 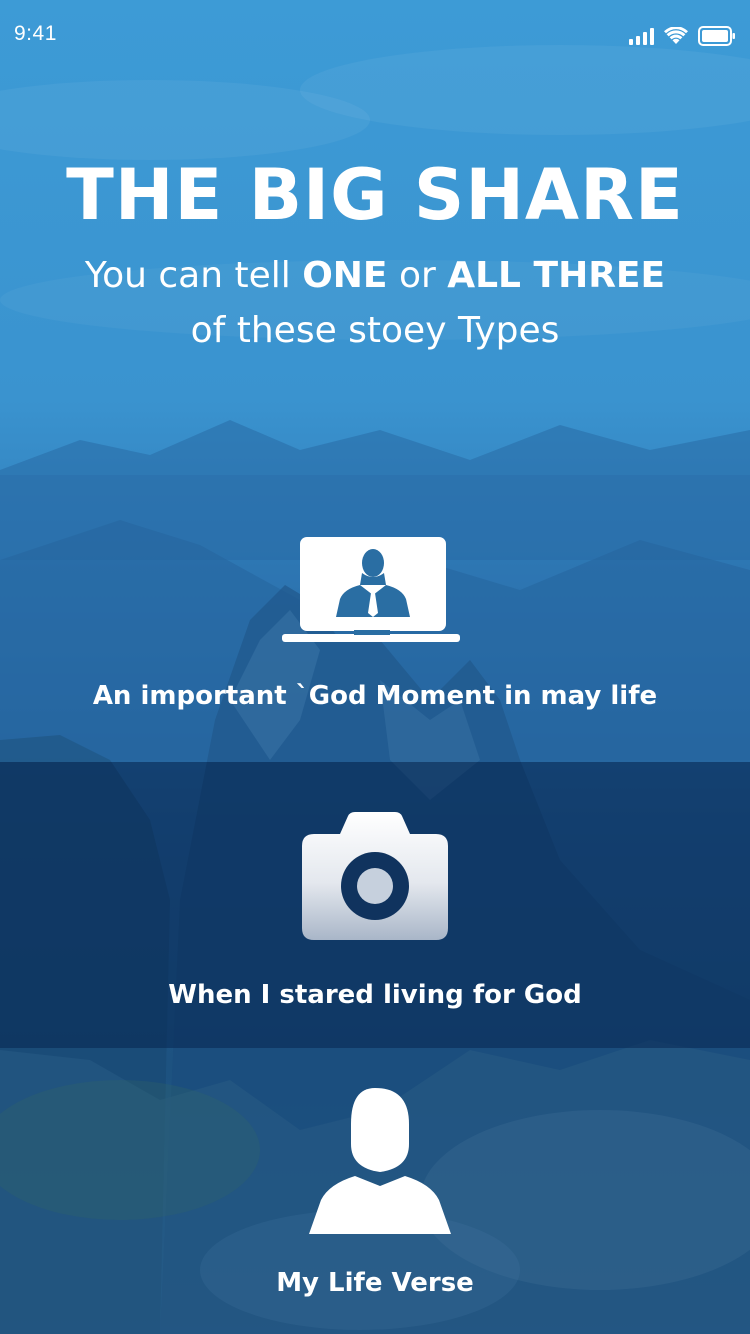 What do you see at coordinates (193, 275) in the screenshot?
I see `subtitle-text: You can tell` at bounding box center [193, 275].